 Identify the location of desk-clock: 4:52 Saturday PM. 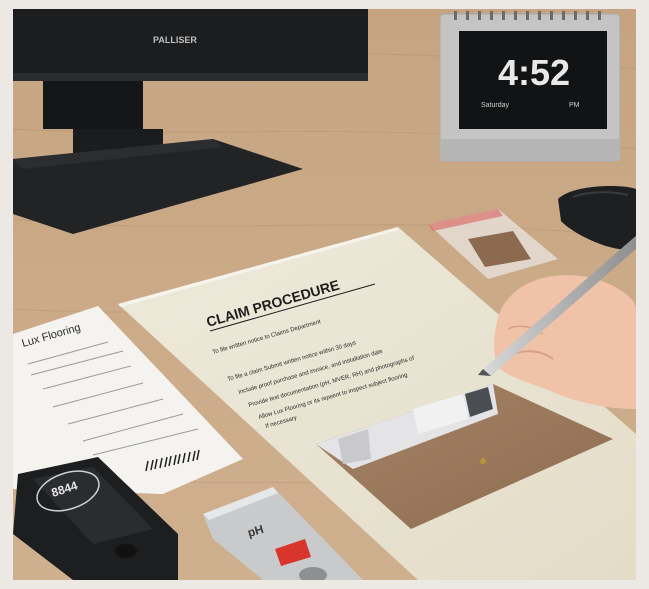
(530, 86).